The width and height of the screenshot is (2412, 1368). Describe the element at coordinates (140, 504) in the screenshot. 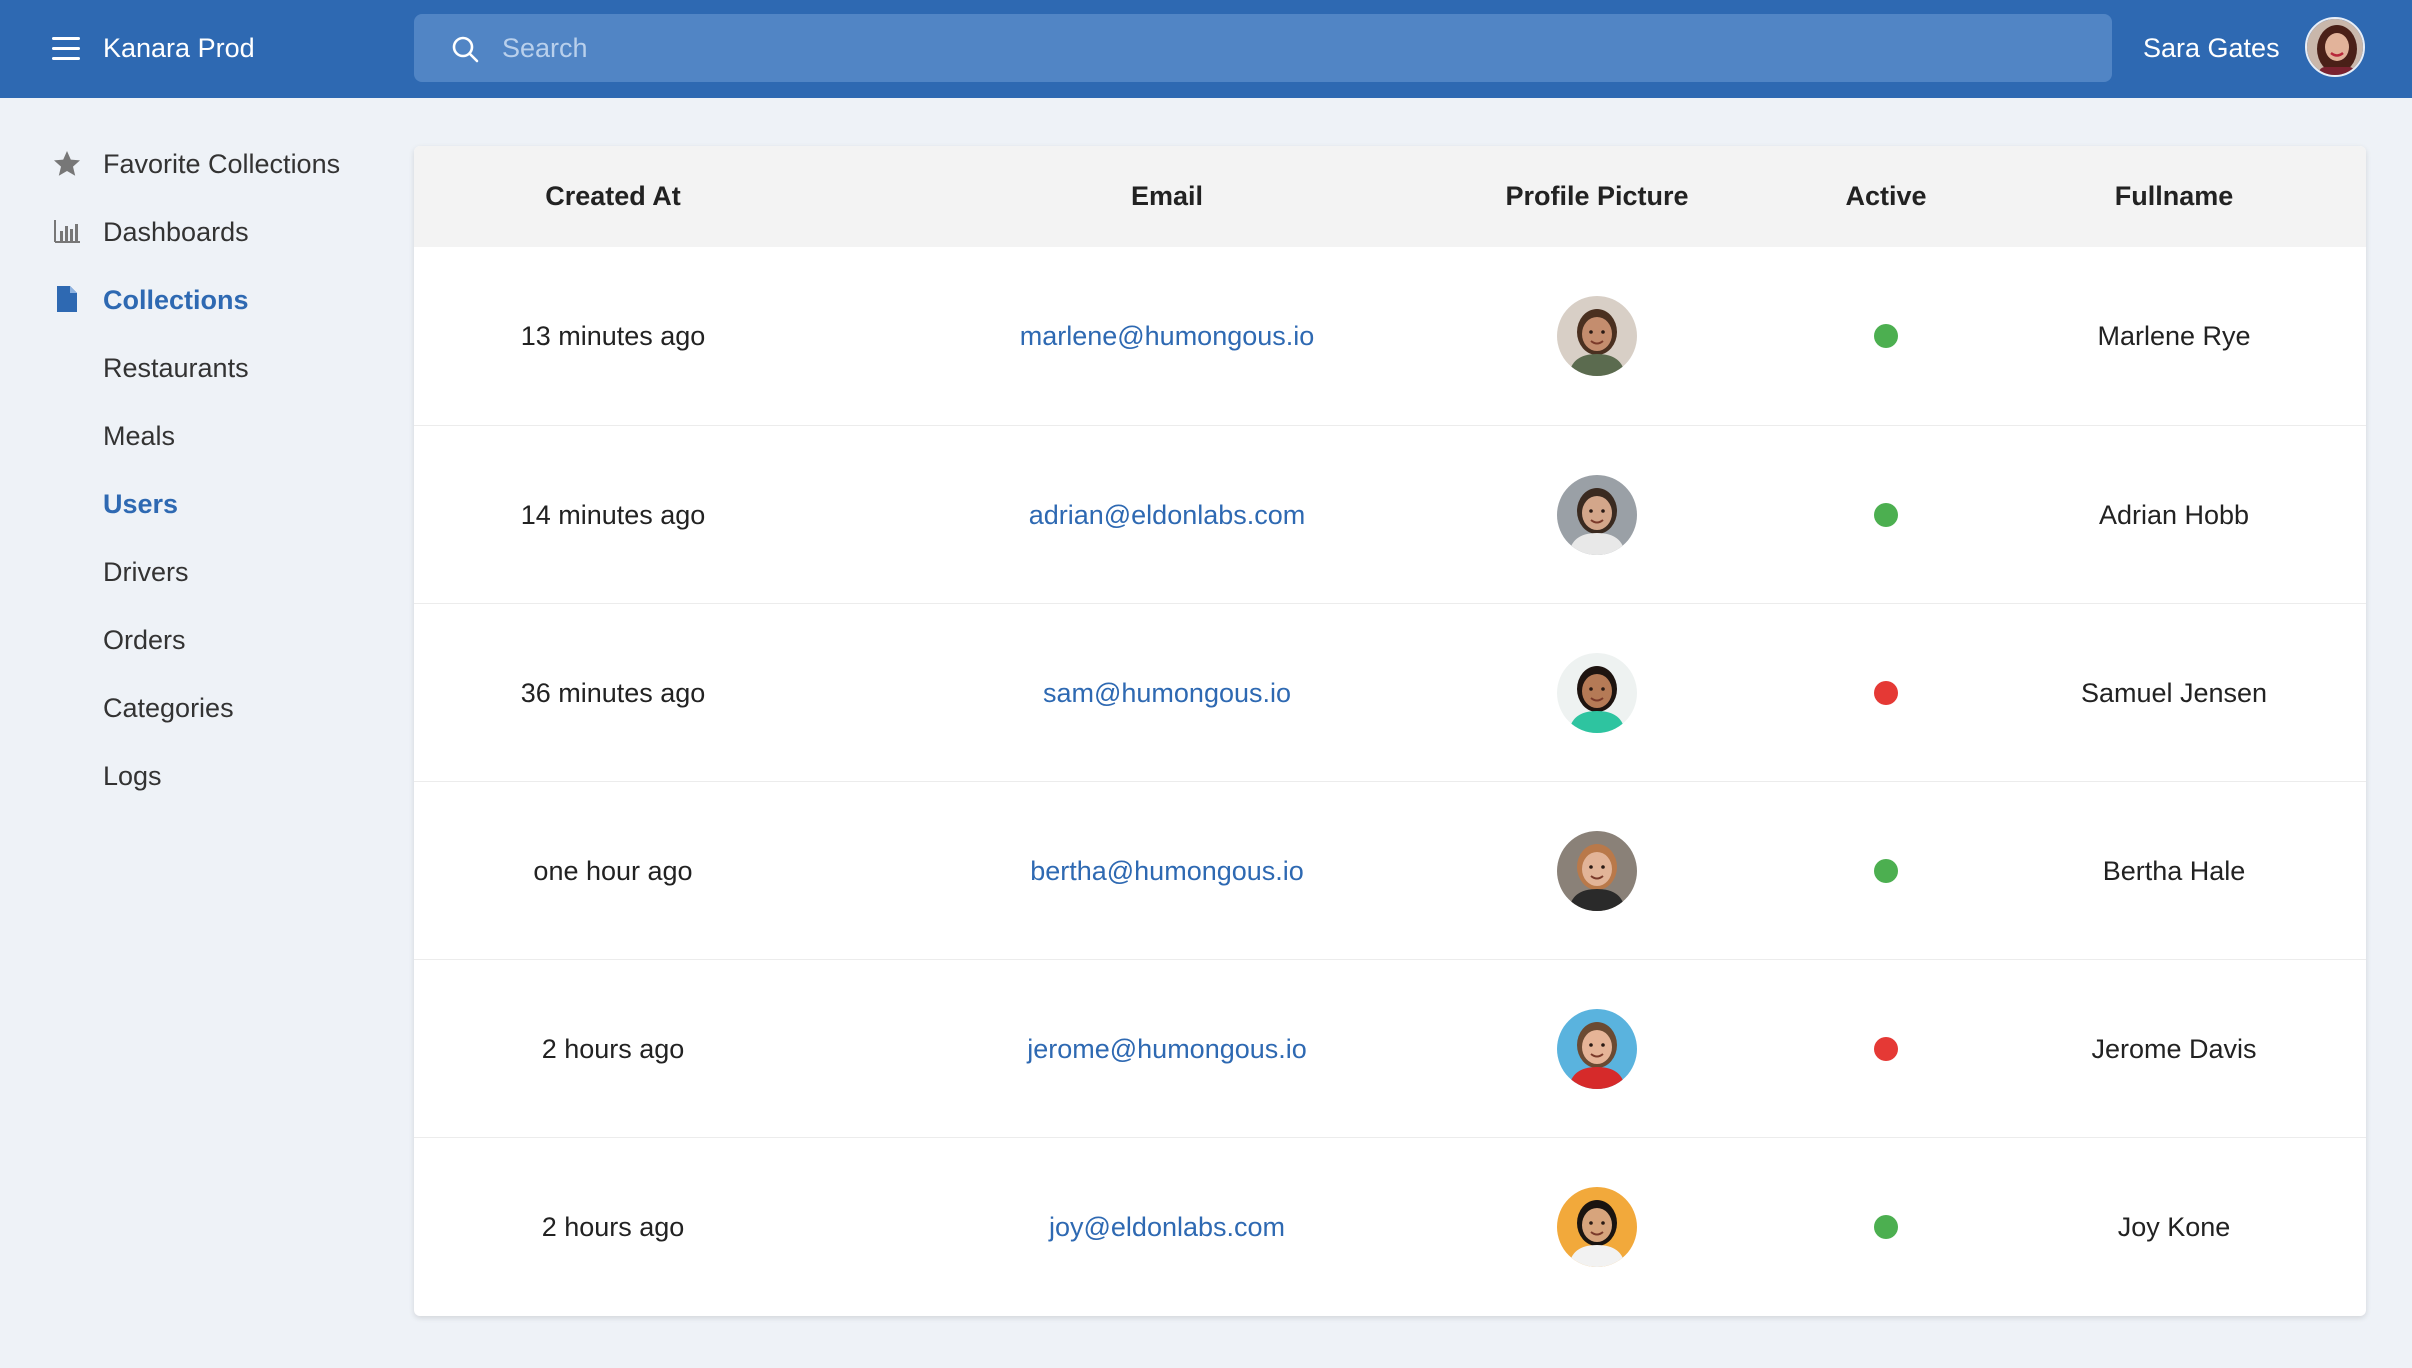

I see `sidebar-item-users: Users` at that location.